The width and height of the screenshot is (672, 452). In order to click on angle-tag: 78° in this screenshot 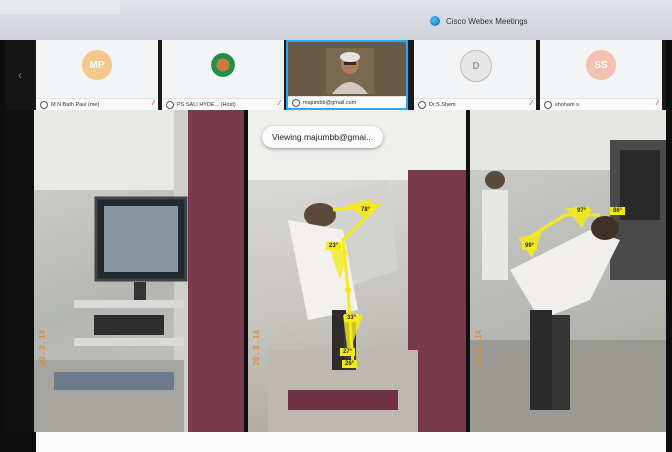, I will do `click(366, 210)`.